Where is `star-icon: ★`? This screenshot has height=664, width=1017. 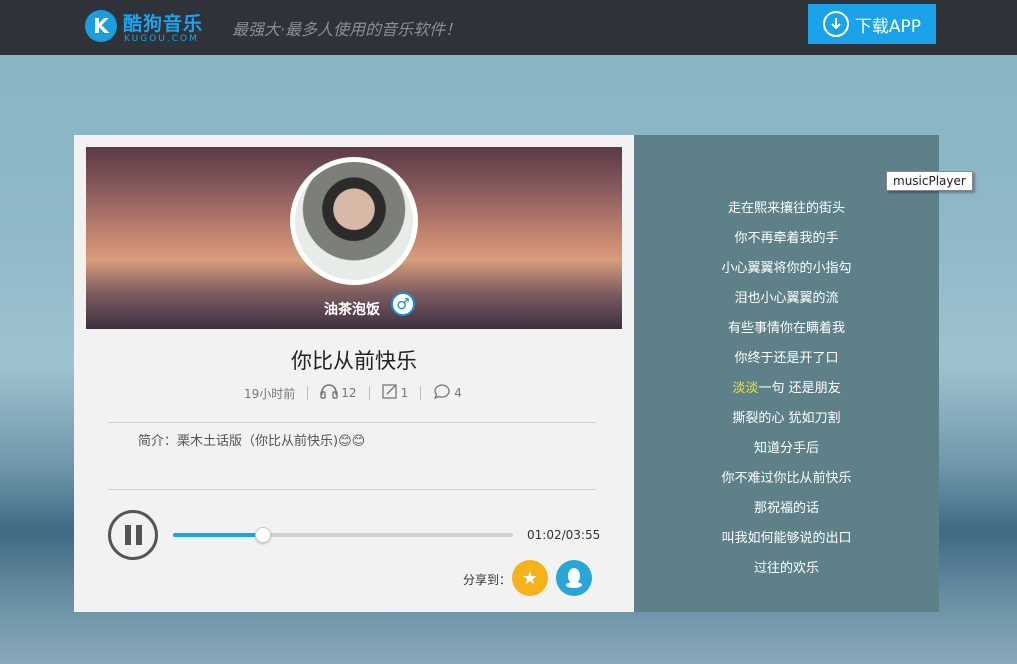
star-icon: ★ is located at coordinates (530, 578).